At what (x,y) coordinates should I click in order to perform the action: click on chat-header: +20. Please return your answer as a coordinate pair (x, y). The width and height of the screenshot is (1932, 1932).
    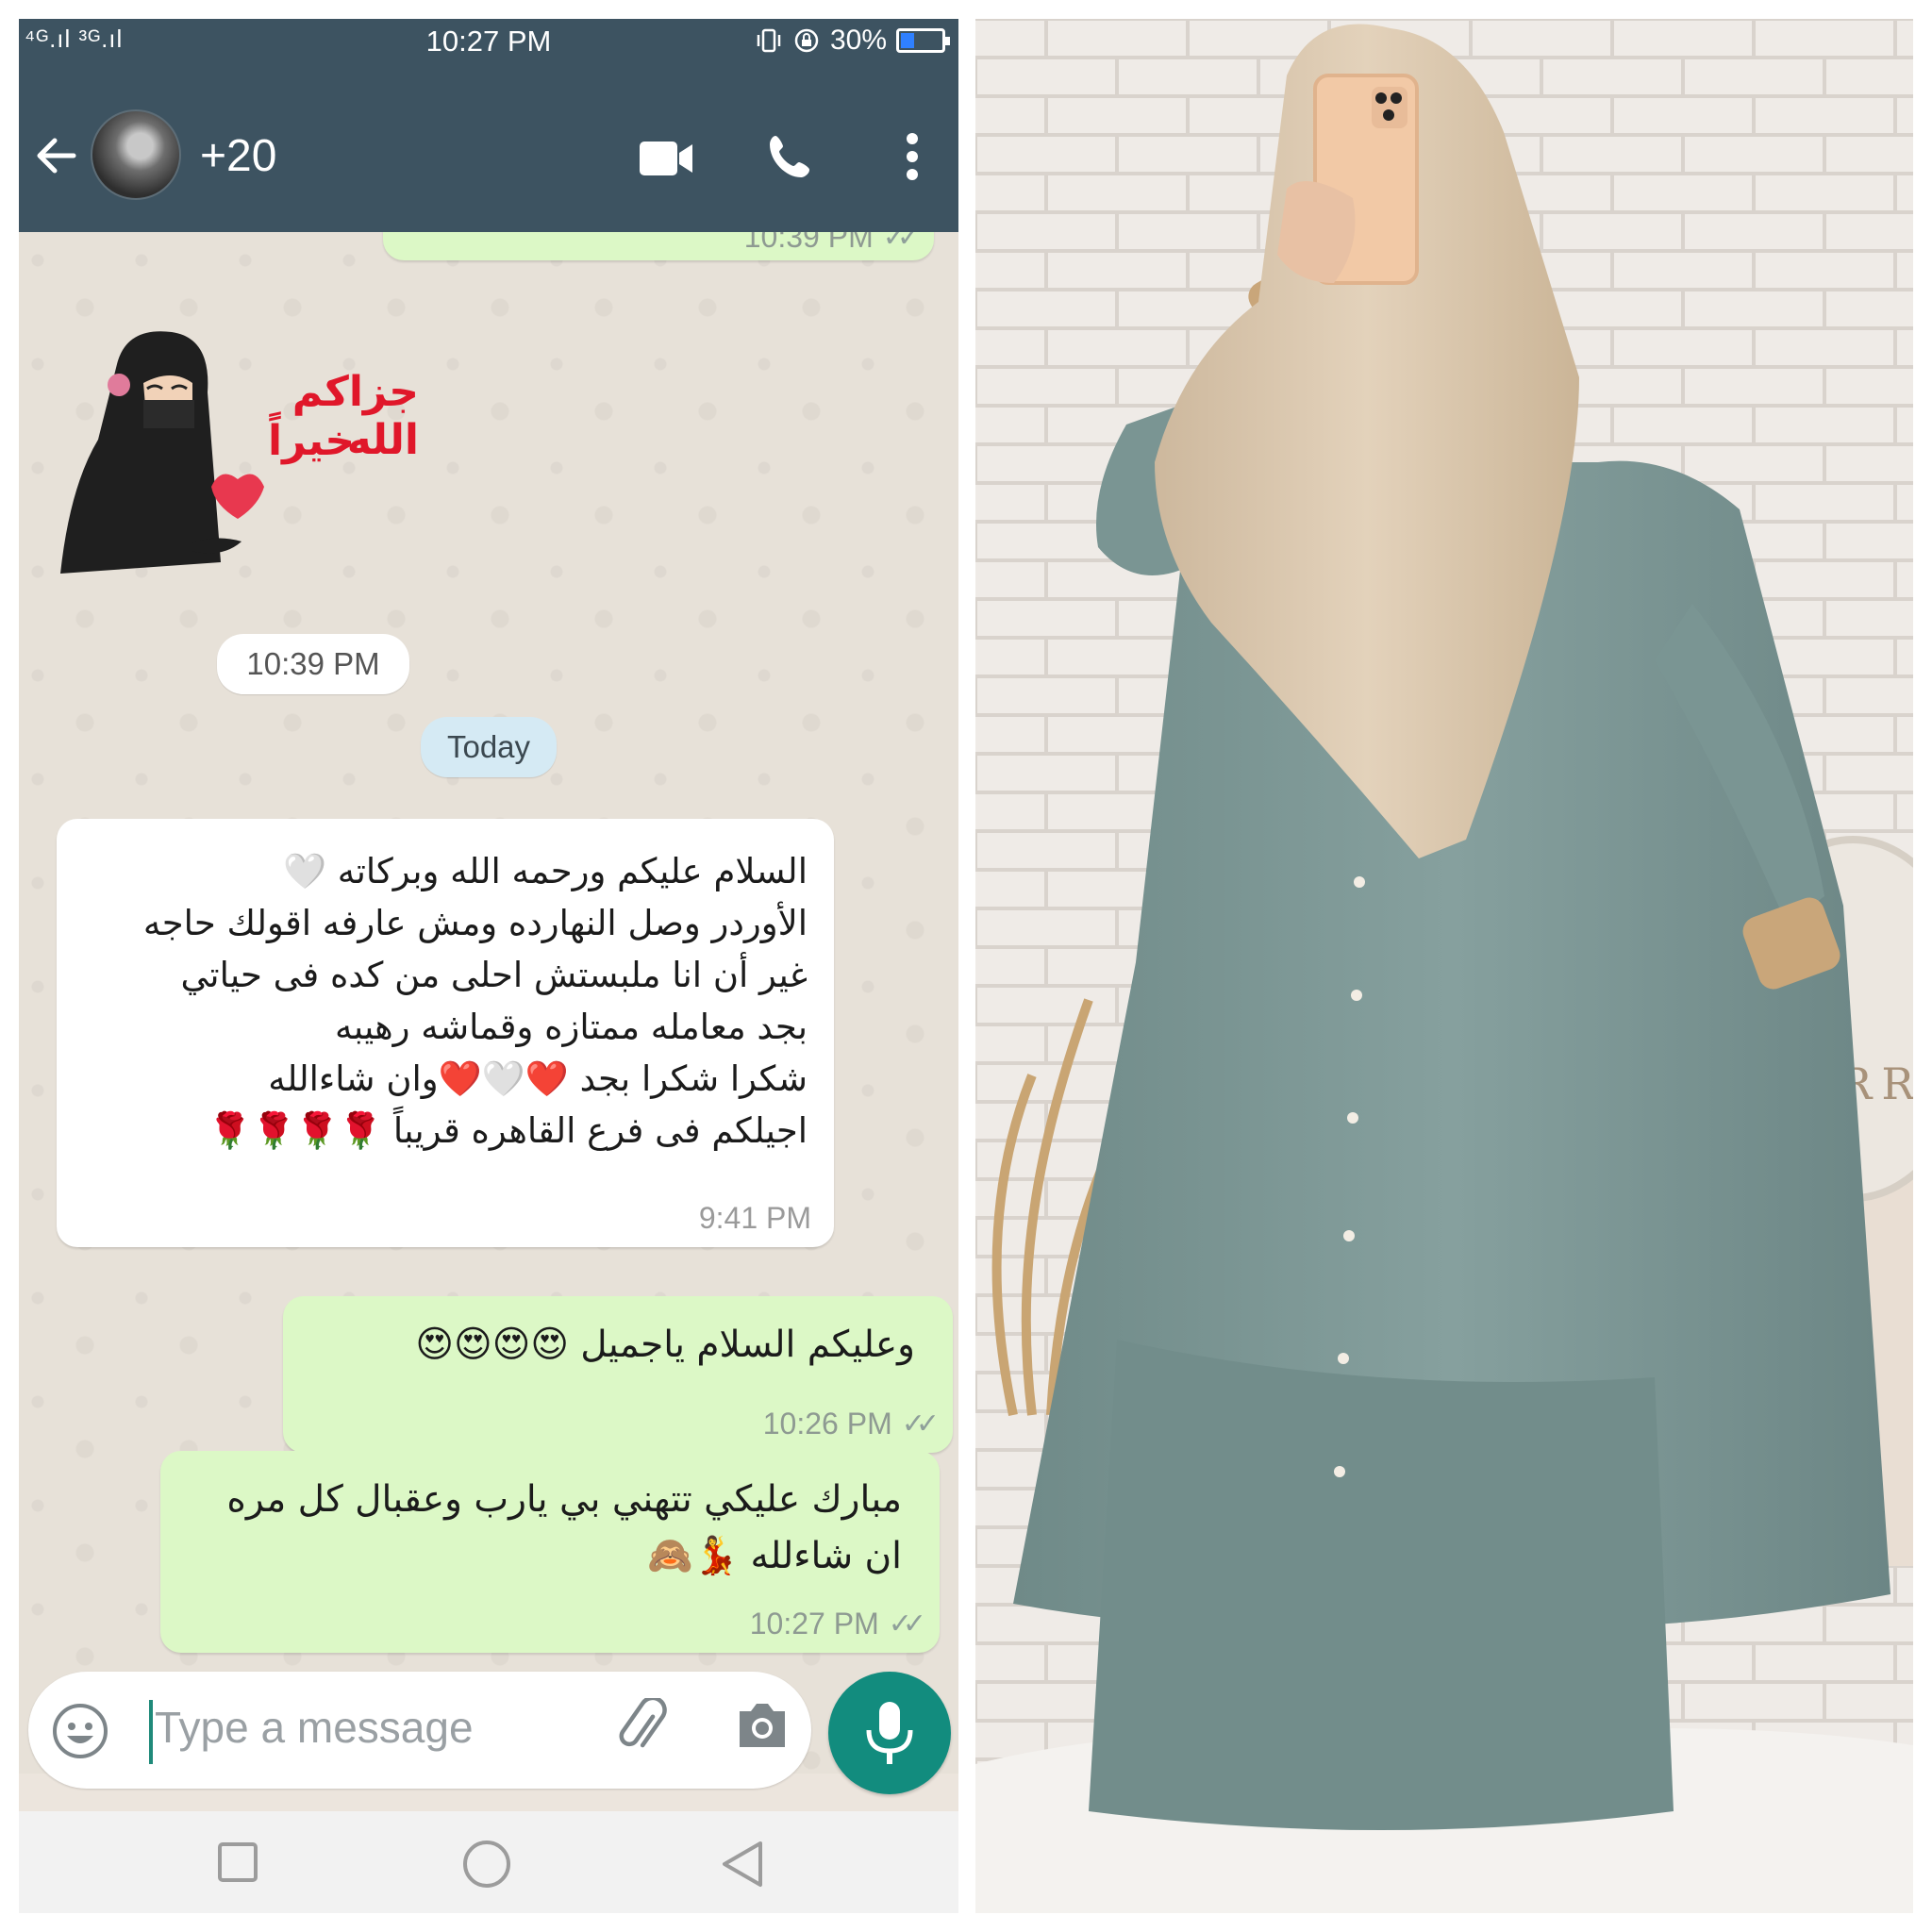
    Looking at the image, I should click on (489, 149).